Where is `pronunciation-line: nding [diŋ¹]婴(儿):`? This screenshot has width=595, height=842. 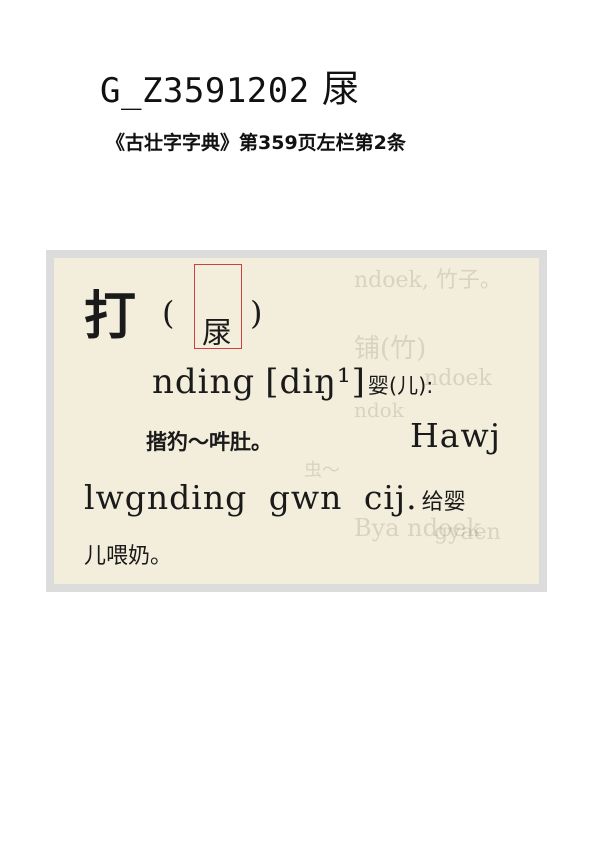 pronunciation-line: nding [diŋ¹]婴(儿): is located at coordinates (292, 382).